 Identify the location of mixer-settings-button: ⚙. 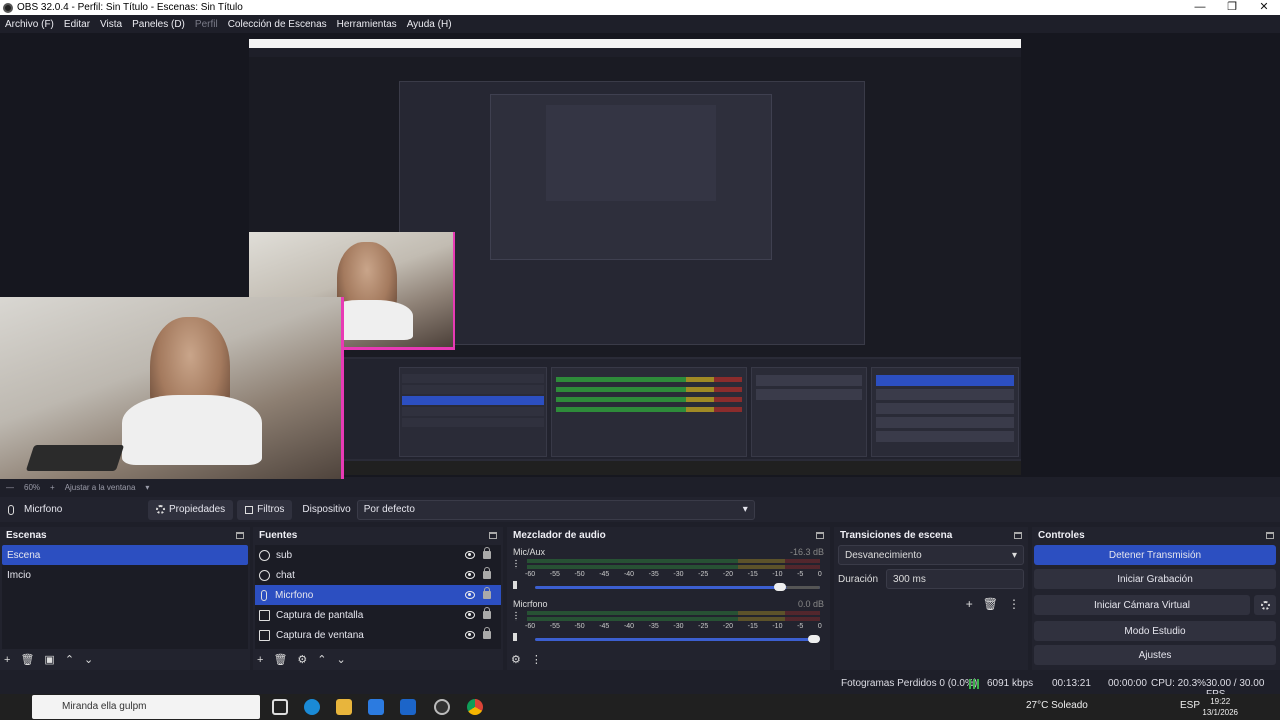
(516, 659).